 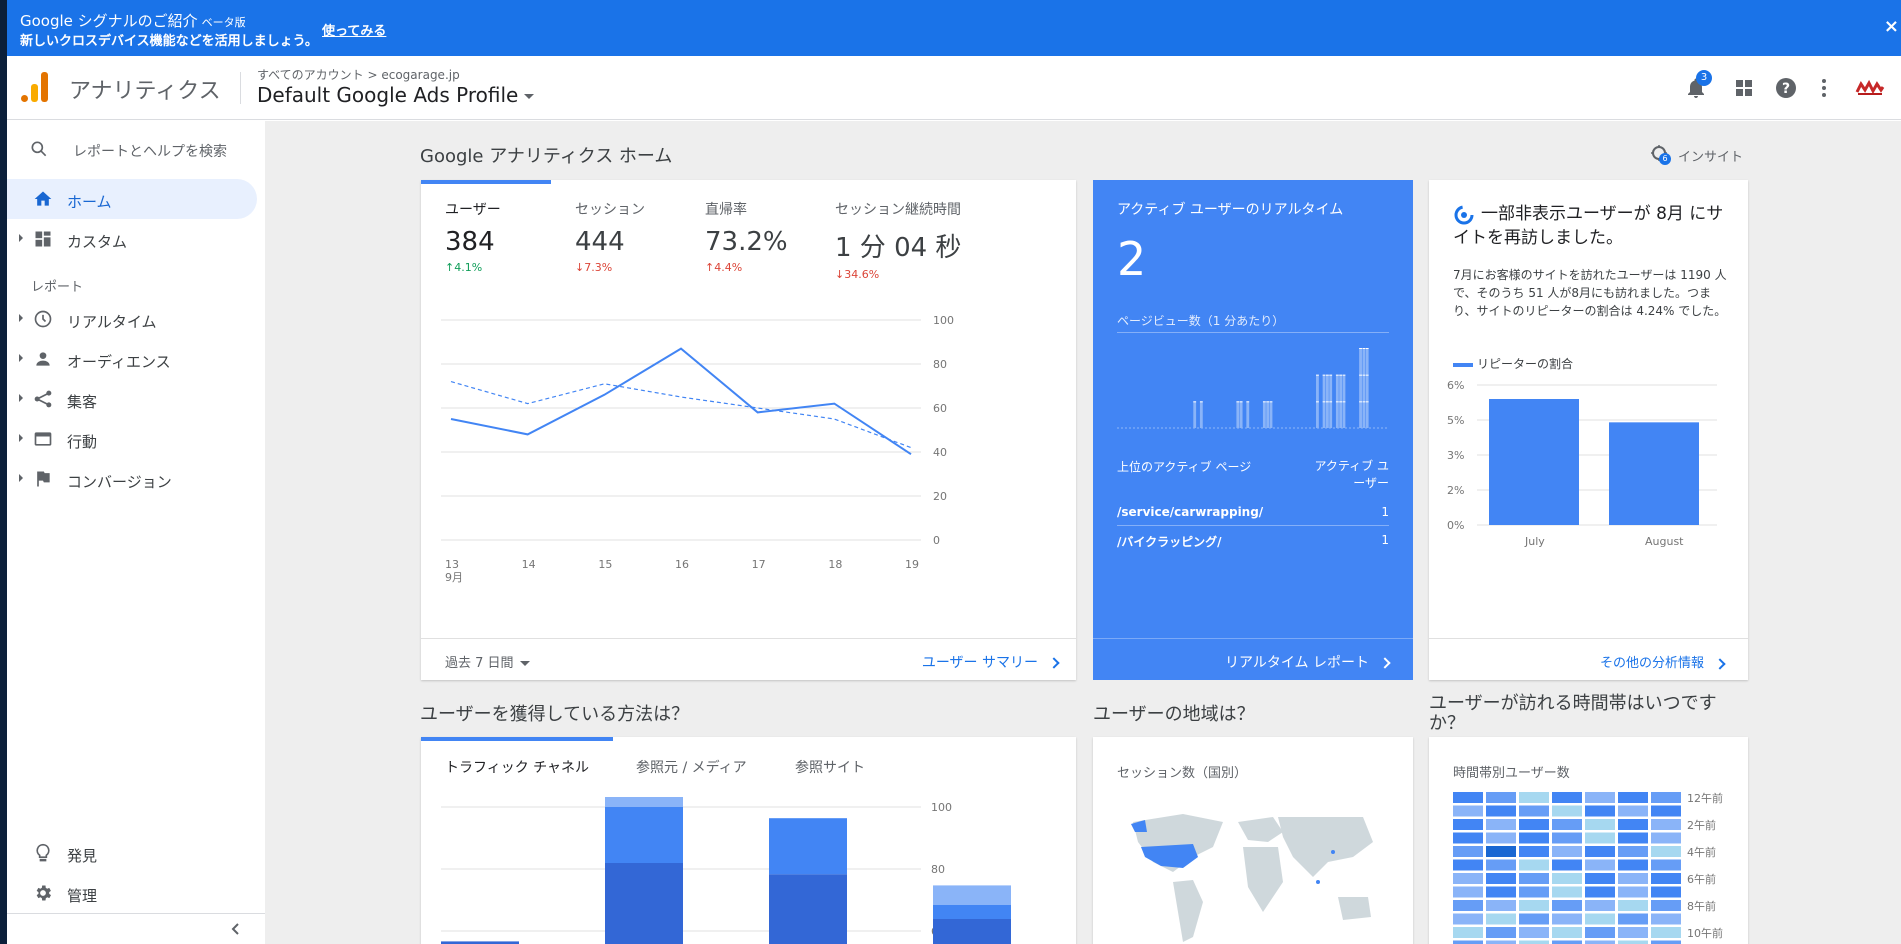 I want to click on selected-tab-indicator, so click(x=517, y=739).